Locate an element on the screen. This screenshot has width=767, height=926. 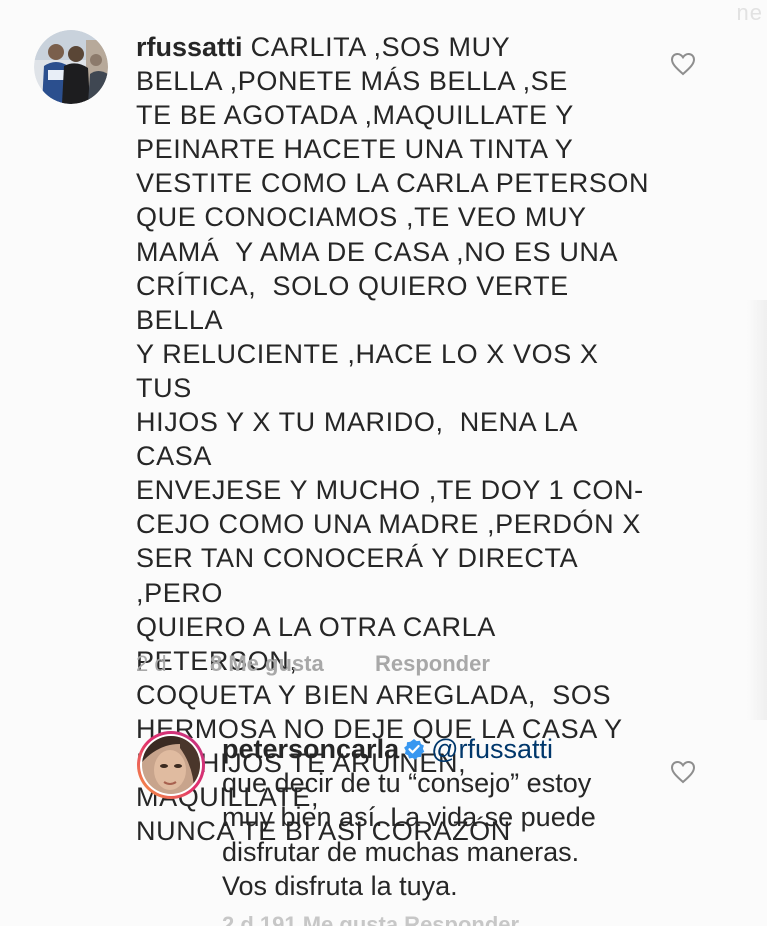
avatar-petersoncarla is located at coordinates (171, 765).